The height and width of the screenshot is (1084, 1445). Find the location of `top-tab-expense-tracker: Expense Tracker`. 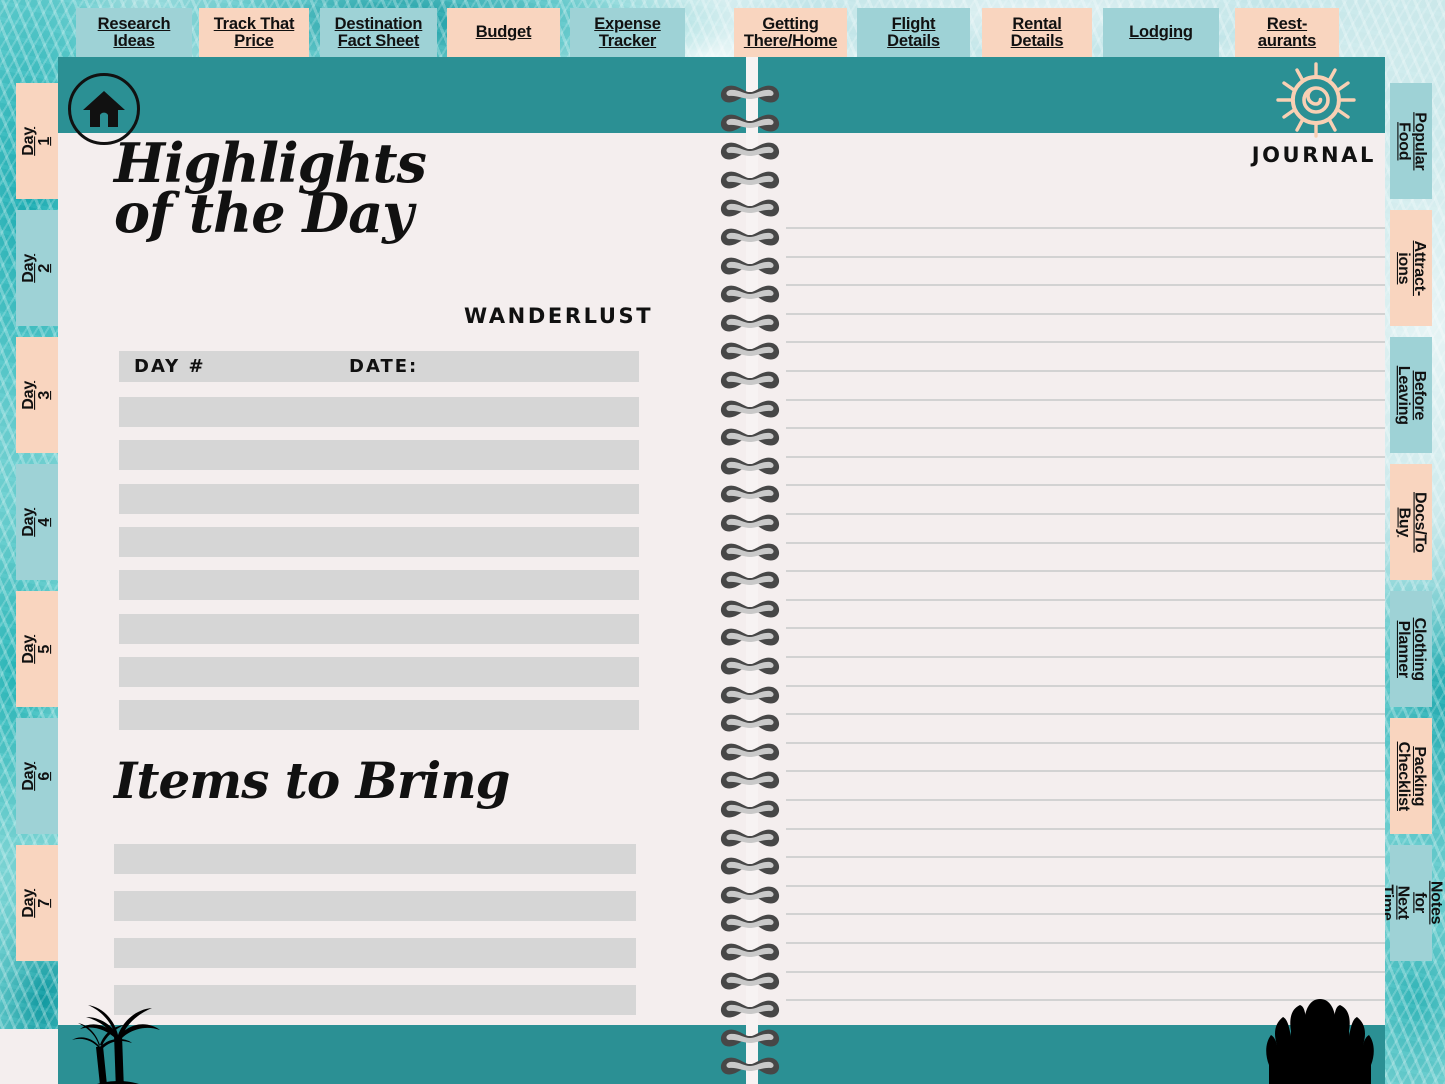

top-tab-expense-tracker: Expense Tracker is located at coordinates (627, 33).